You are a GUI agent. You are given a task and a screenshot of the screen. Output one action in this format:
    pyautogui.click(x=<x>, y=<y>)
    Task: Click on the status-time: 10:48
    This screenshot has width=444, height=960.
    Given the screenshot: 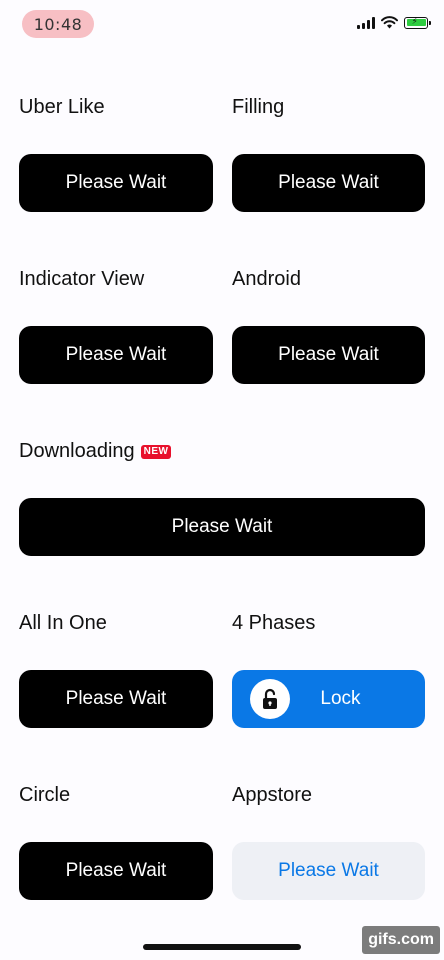 What is the action you would take?
    pyautogui.click(x=58, y=24)
    